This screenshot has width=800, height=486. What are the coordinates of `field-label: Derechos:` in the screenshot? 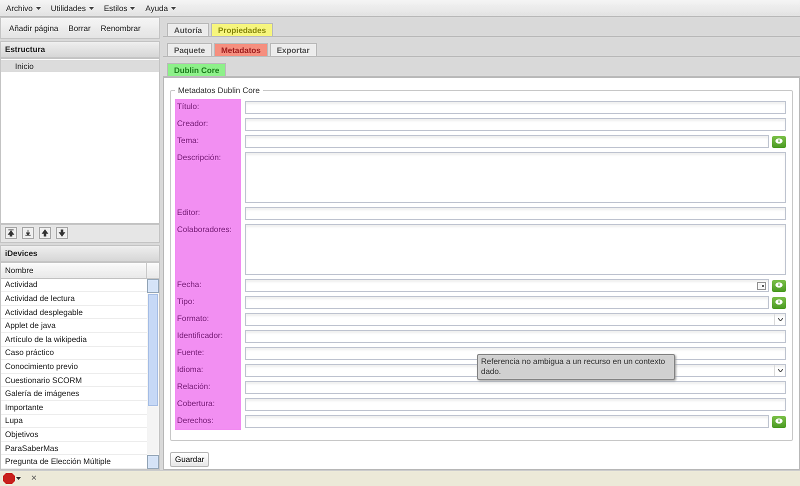 It's located at (208, 421).